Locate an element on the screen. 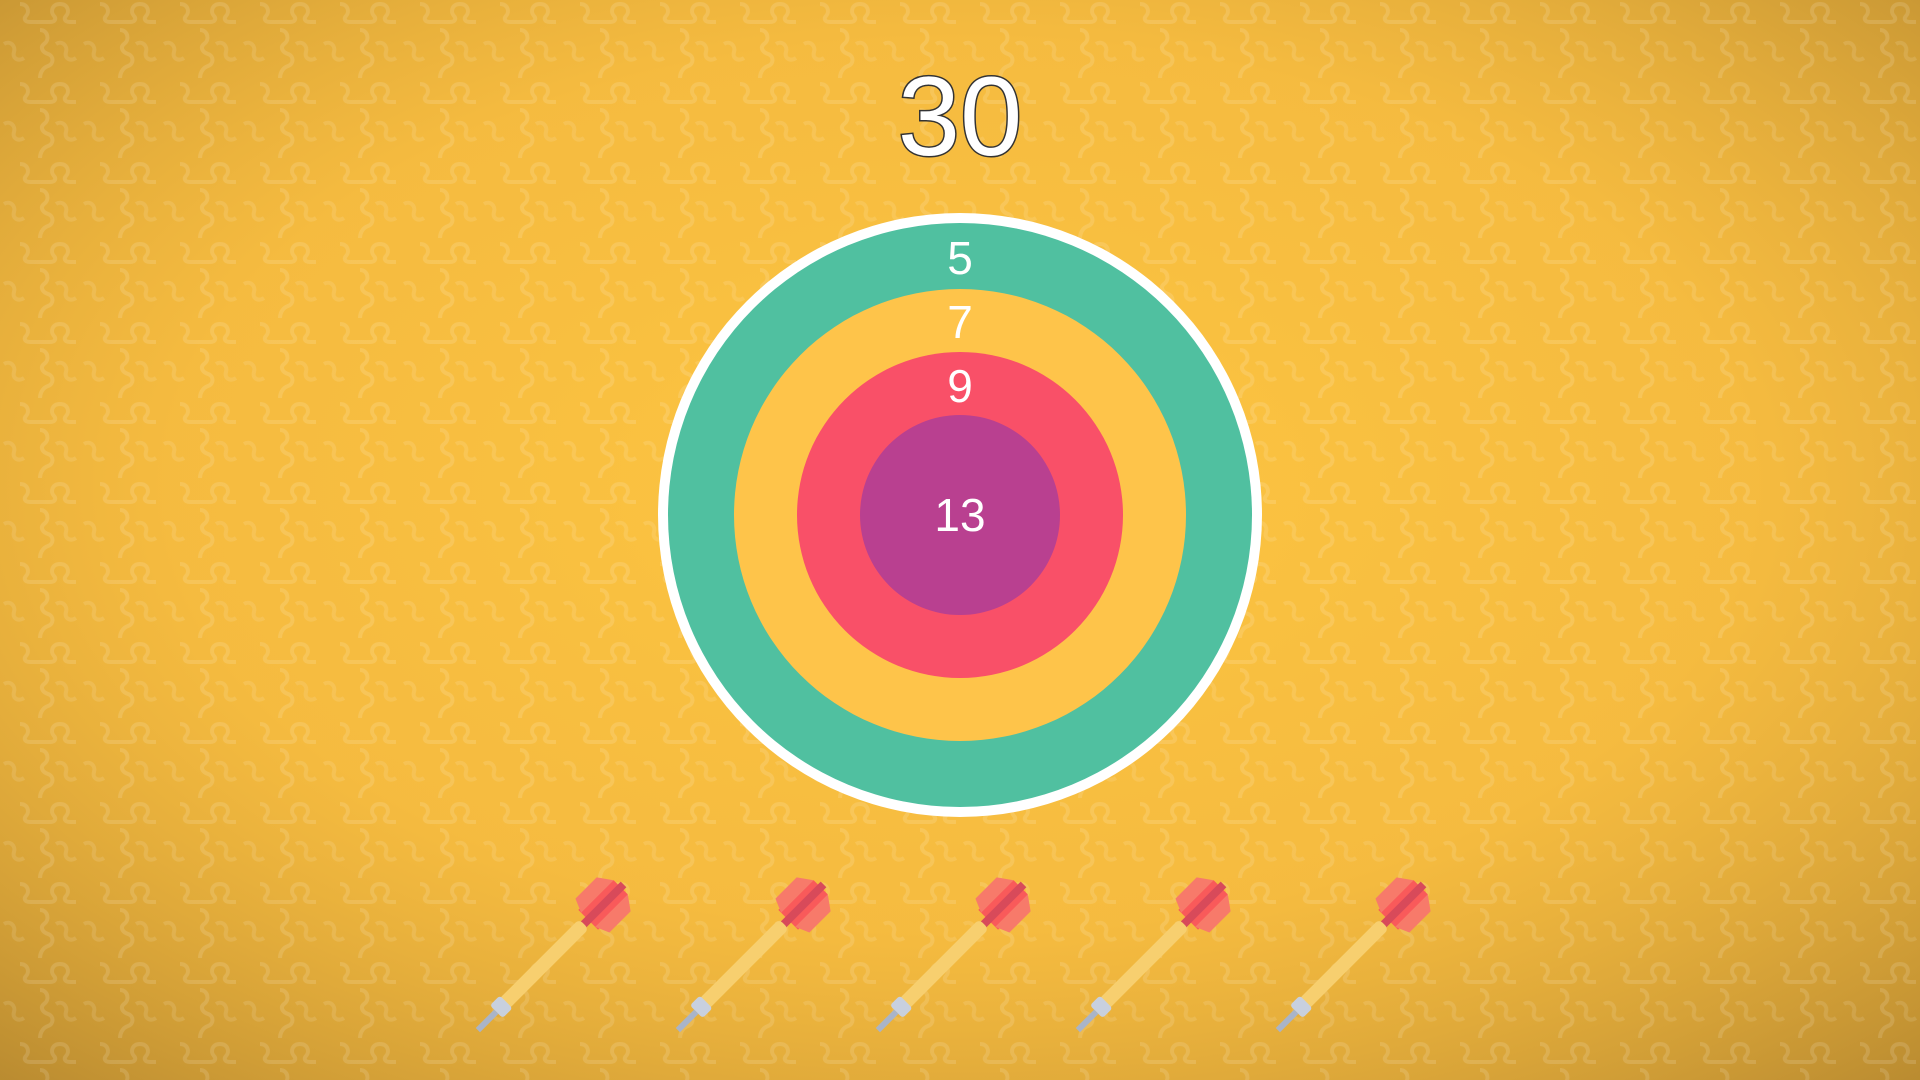  ring-9-label: 9 is located at coordinates (960, 386).